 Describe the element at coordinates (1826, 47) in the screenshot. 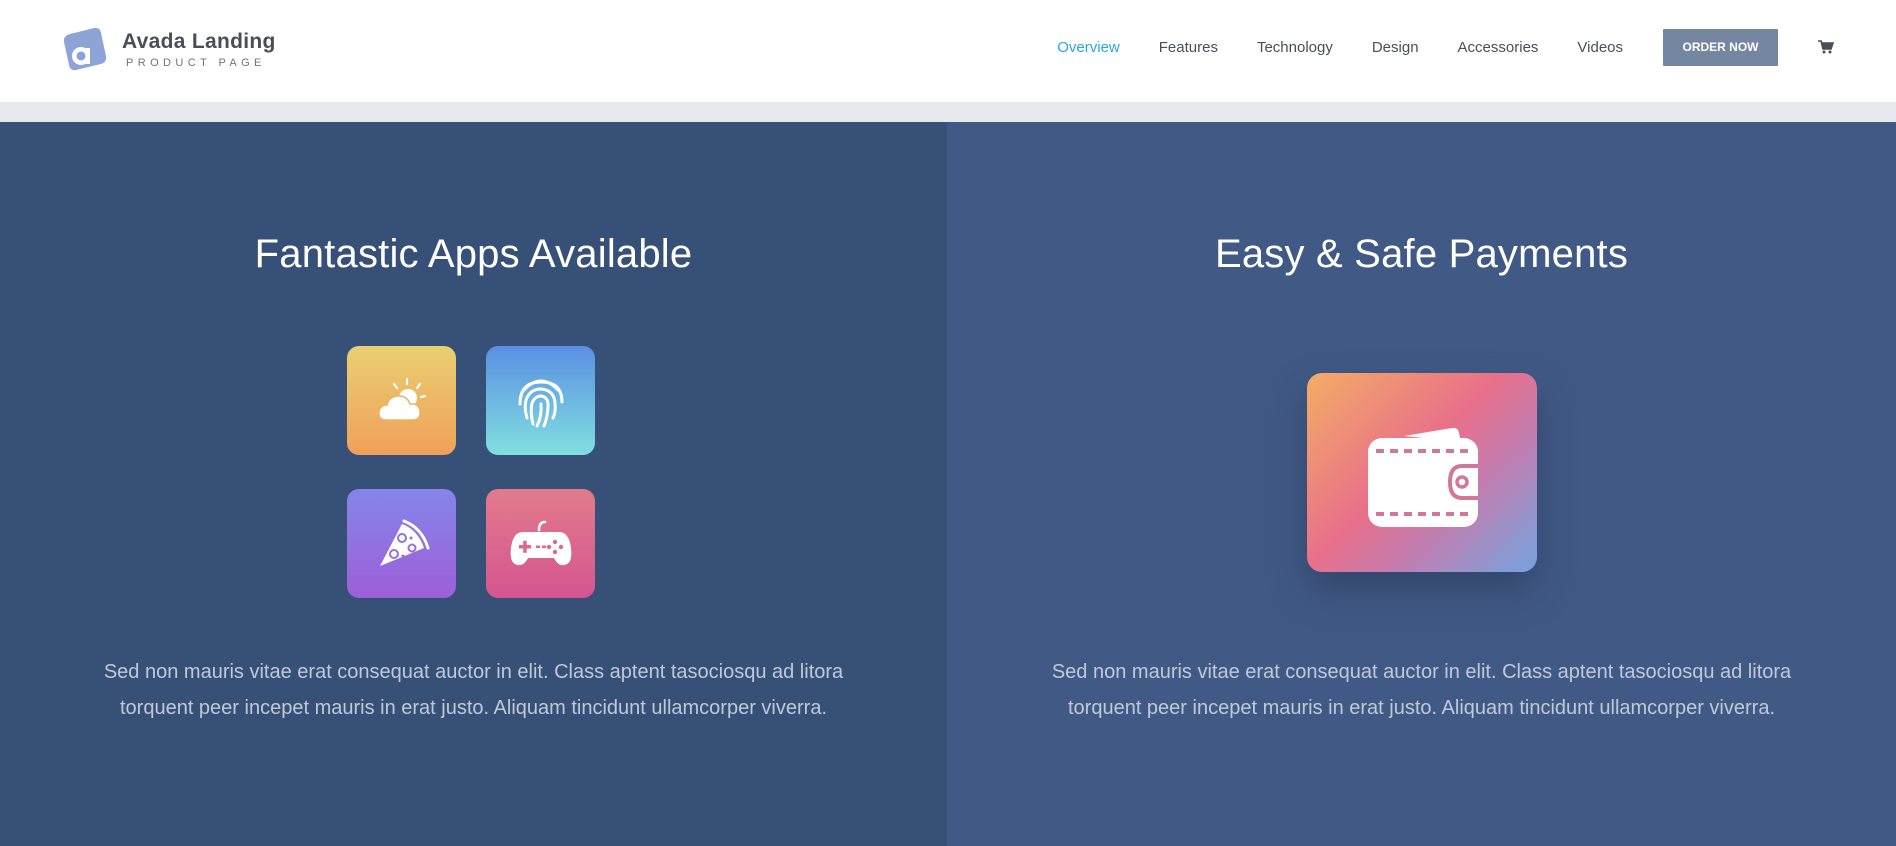

I see `shopping-cart-icon` at that location.